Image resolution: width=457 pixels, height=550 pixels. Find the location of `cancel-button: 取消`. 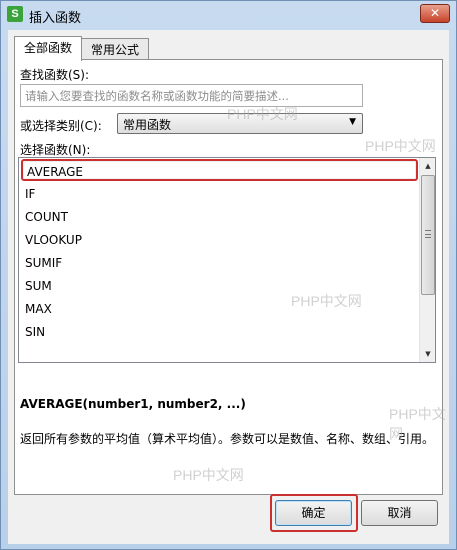

cancel-button: 取消 is located at coordinates (399, 513).